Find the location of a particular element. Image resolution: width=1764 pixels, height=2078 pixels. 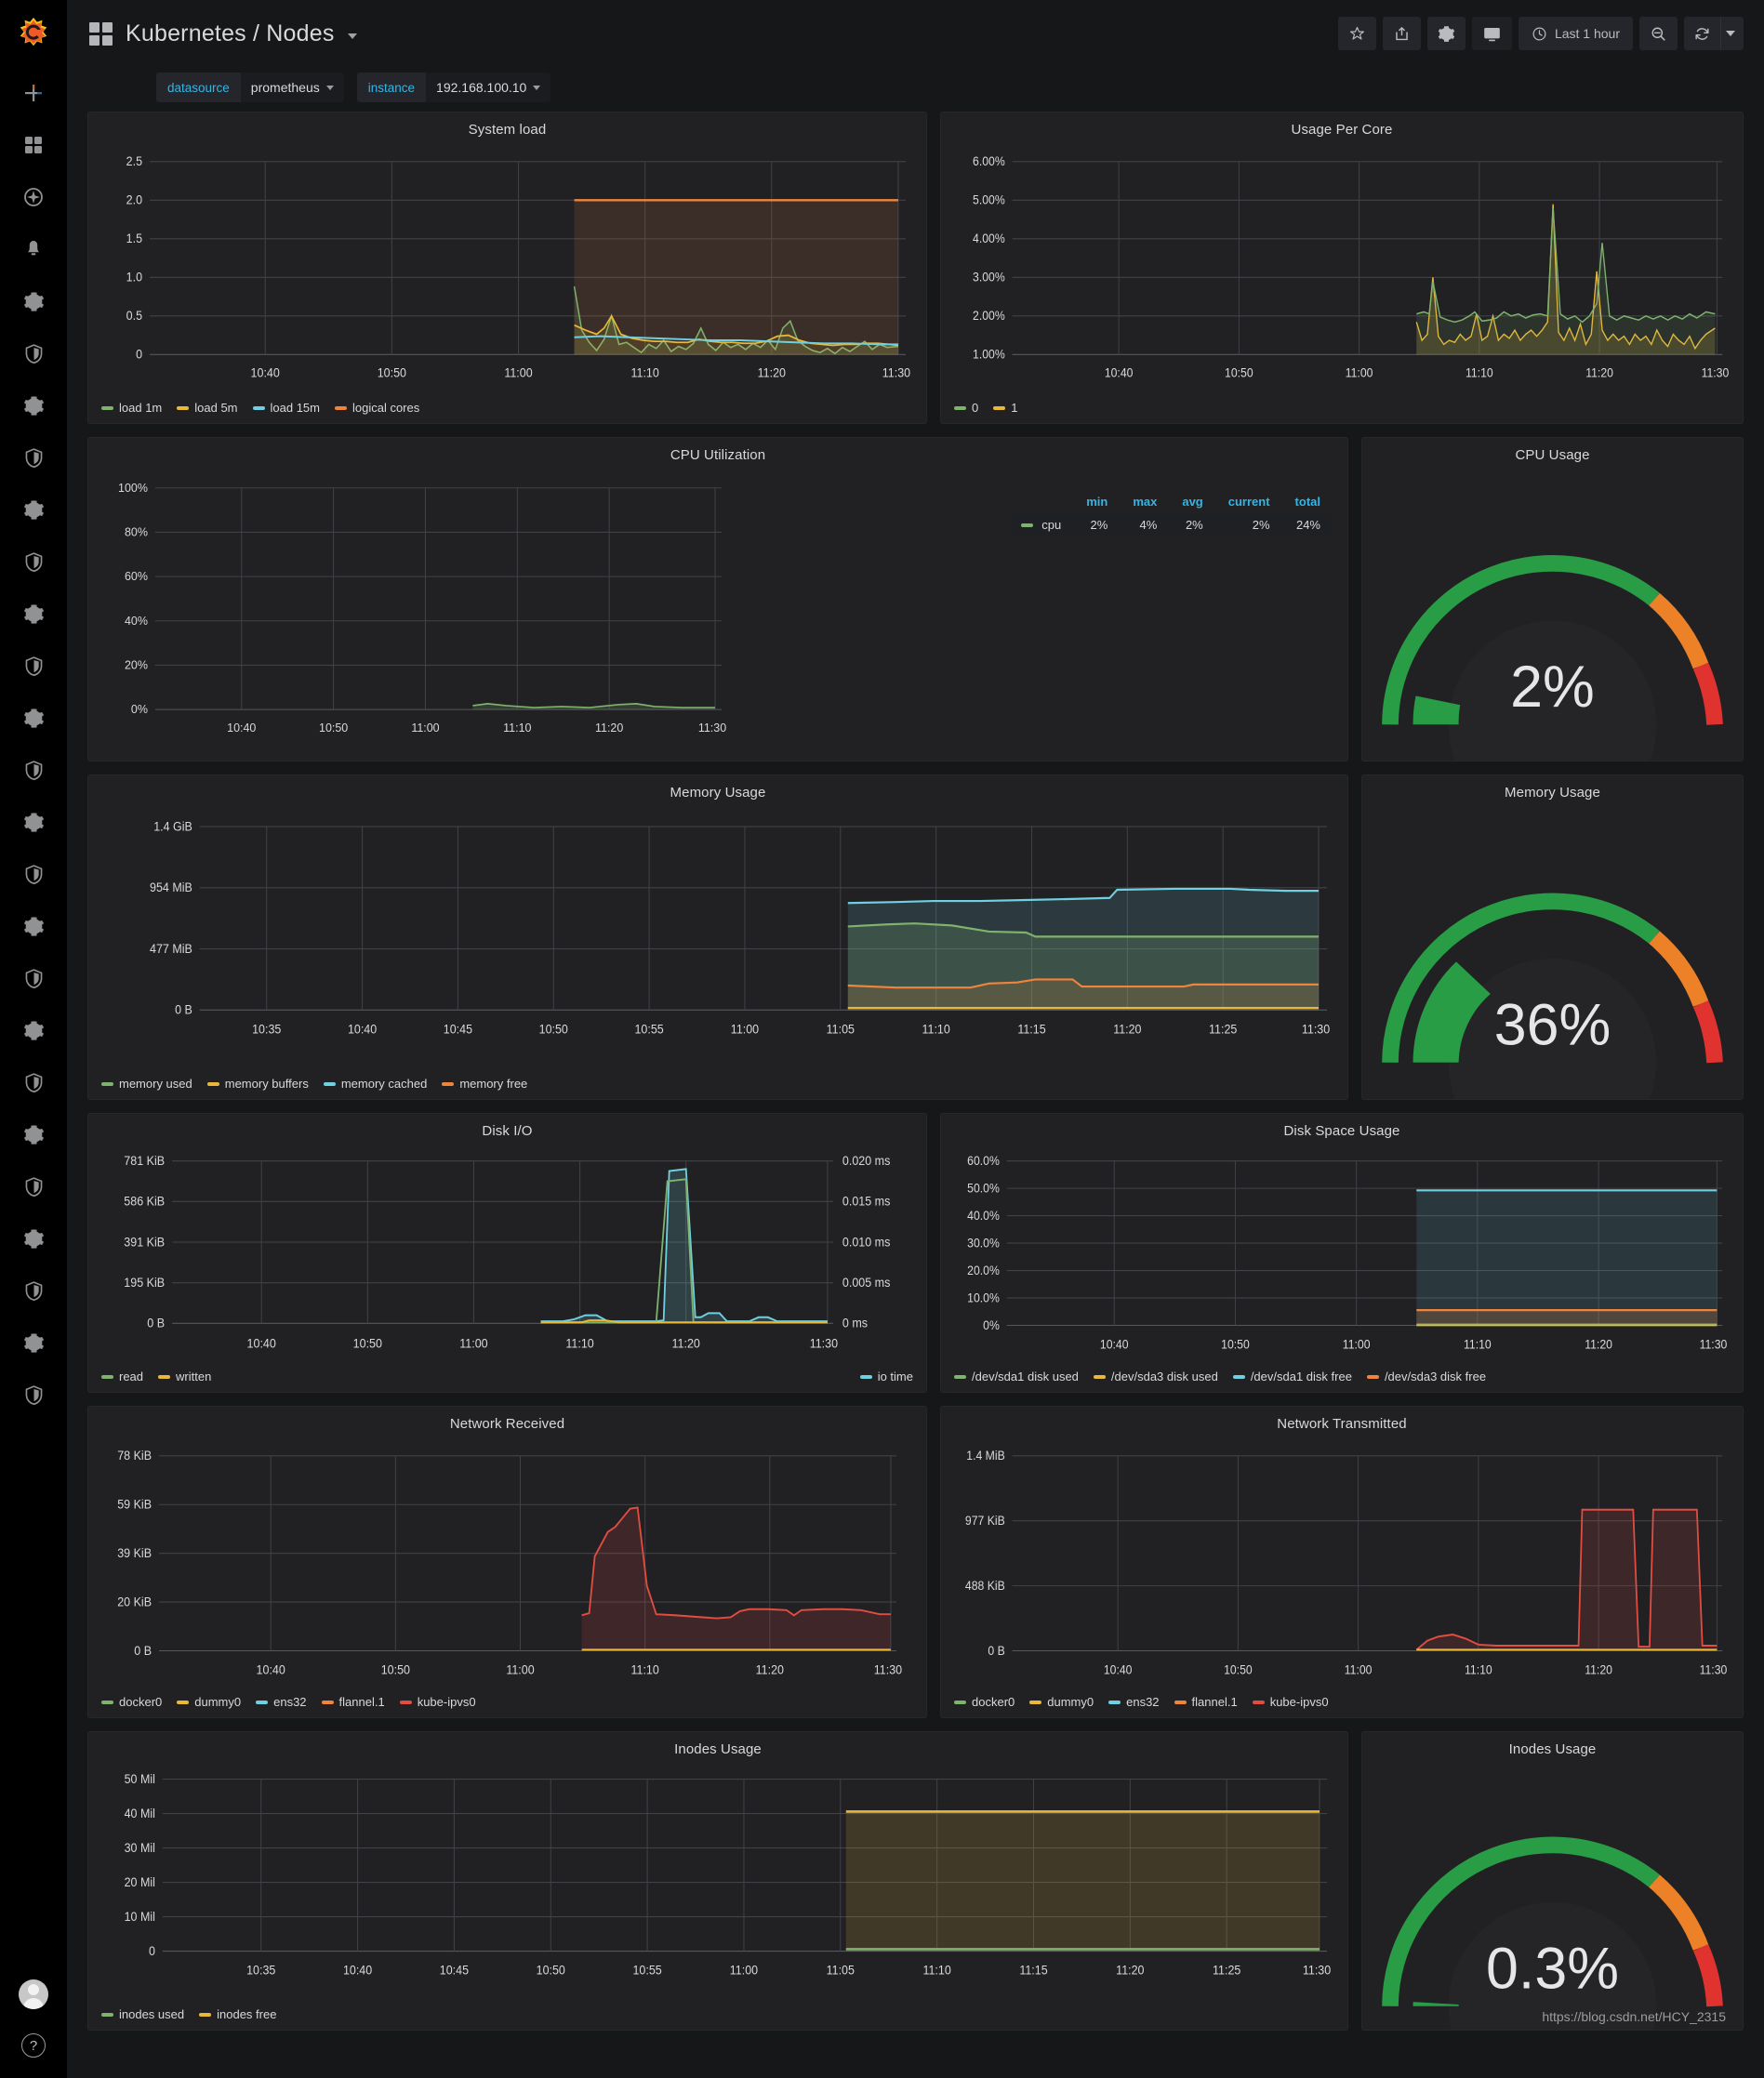

legend-item: inodes used is located at coordinates (142, 2014).